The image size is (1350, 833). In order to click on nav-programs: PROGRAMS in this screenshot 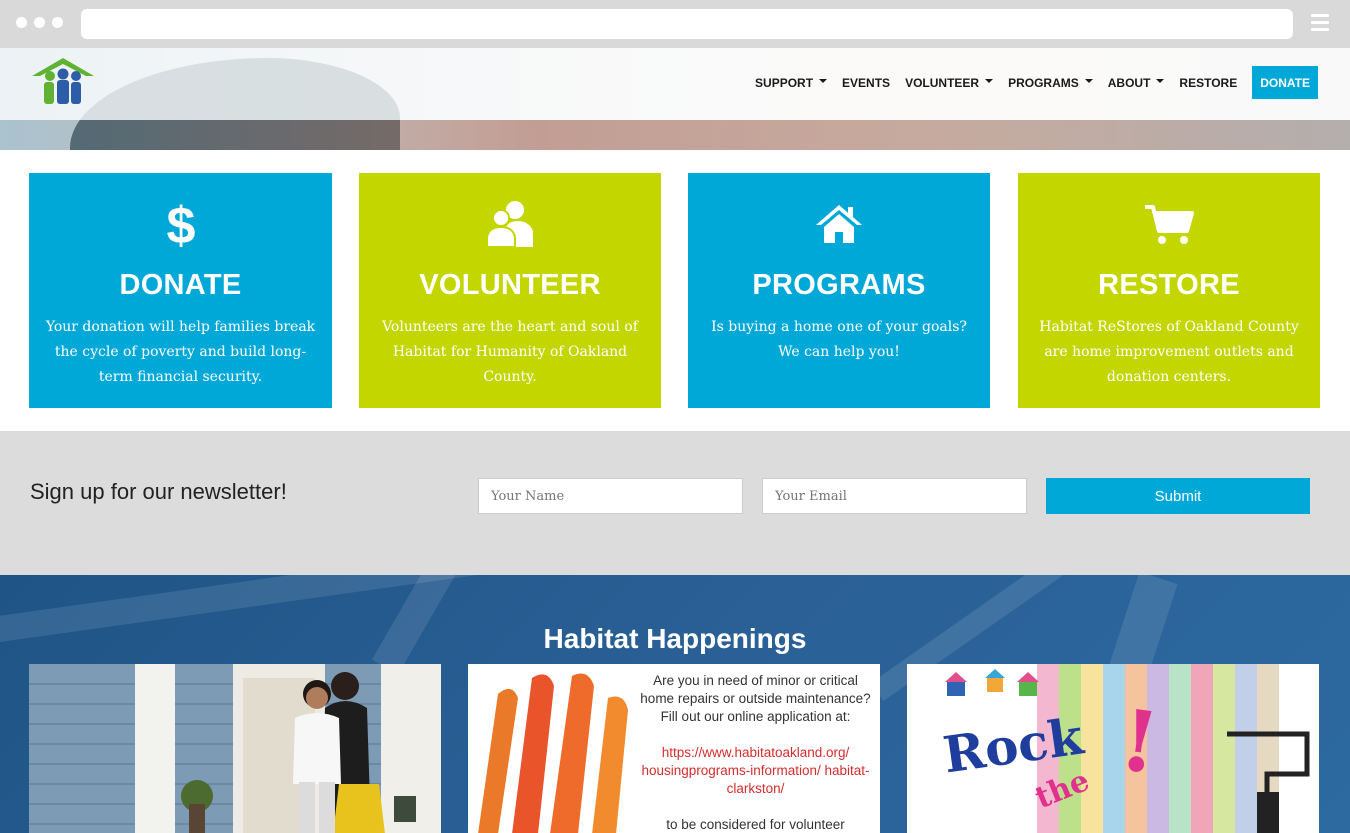, I will do `click(1050, 83)`.